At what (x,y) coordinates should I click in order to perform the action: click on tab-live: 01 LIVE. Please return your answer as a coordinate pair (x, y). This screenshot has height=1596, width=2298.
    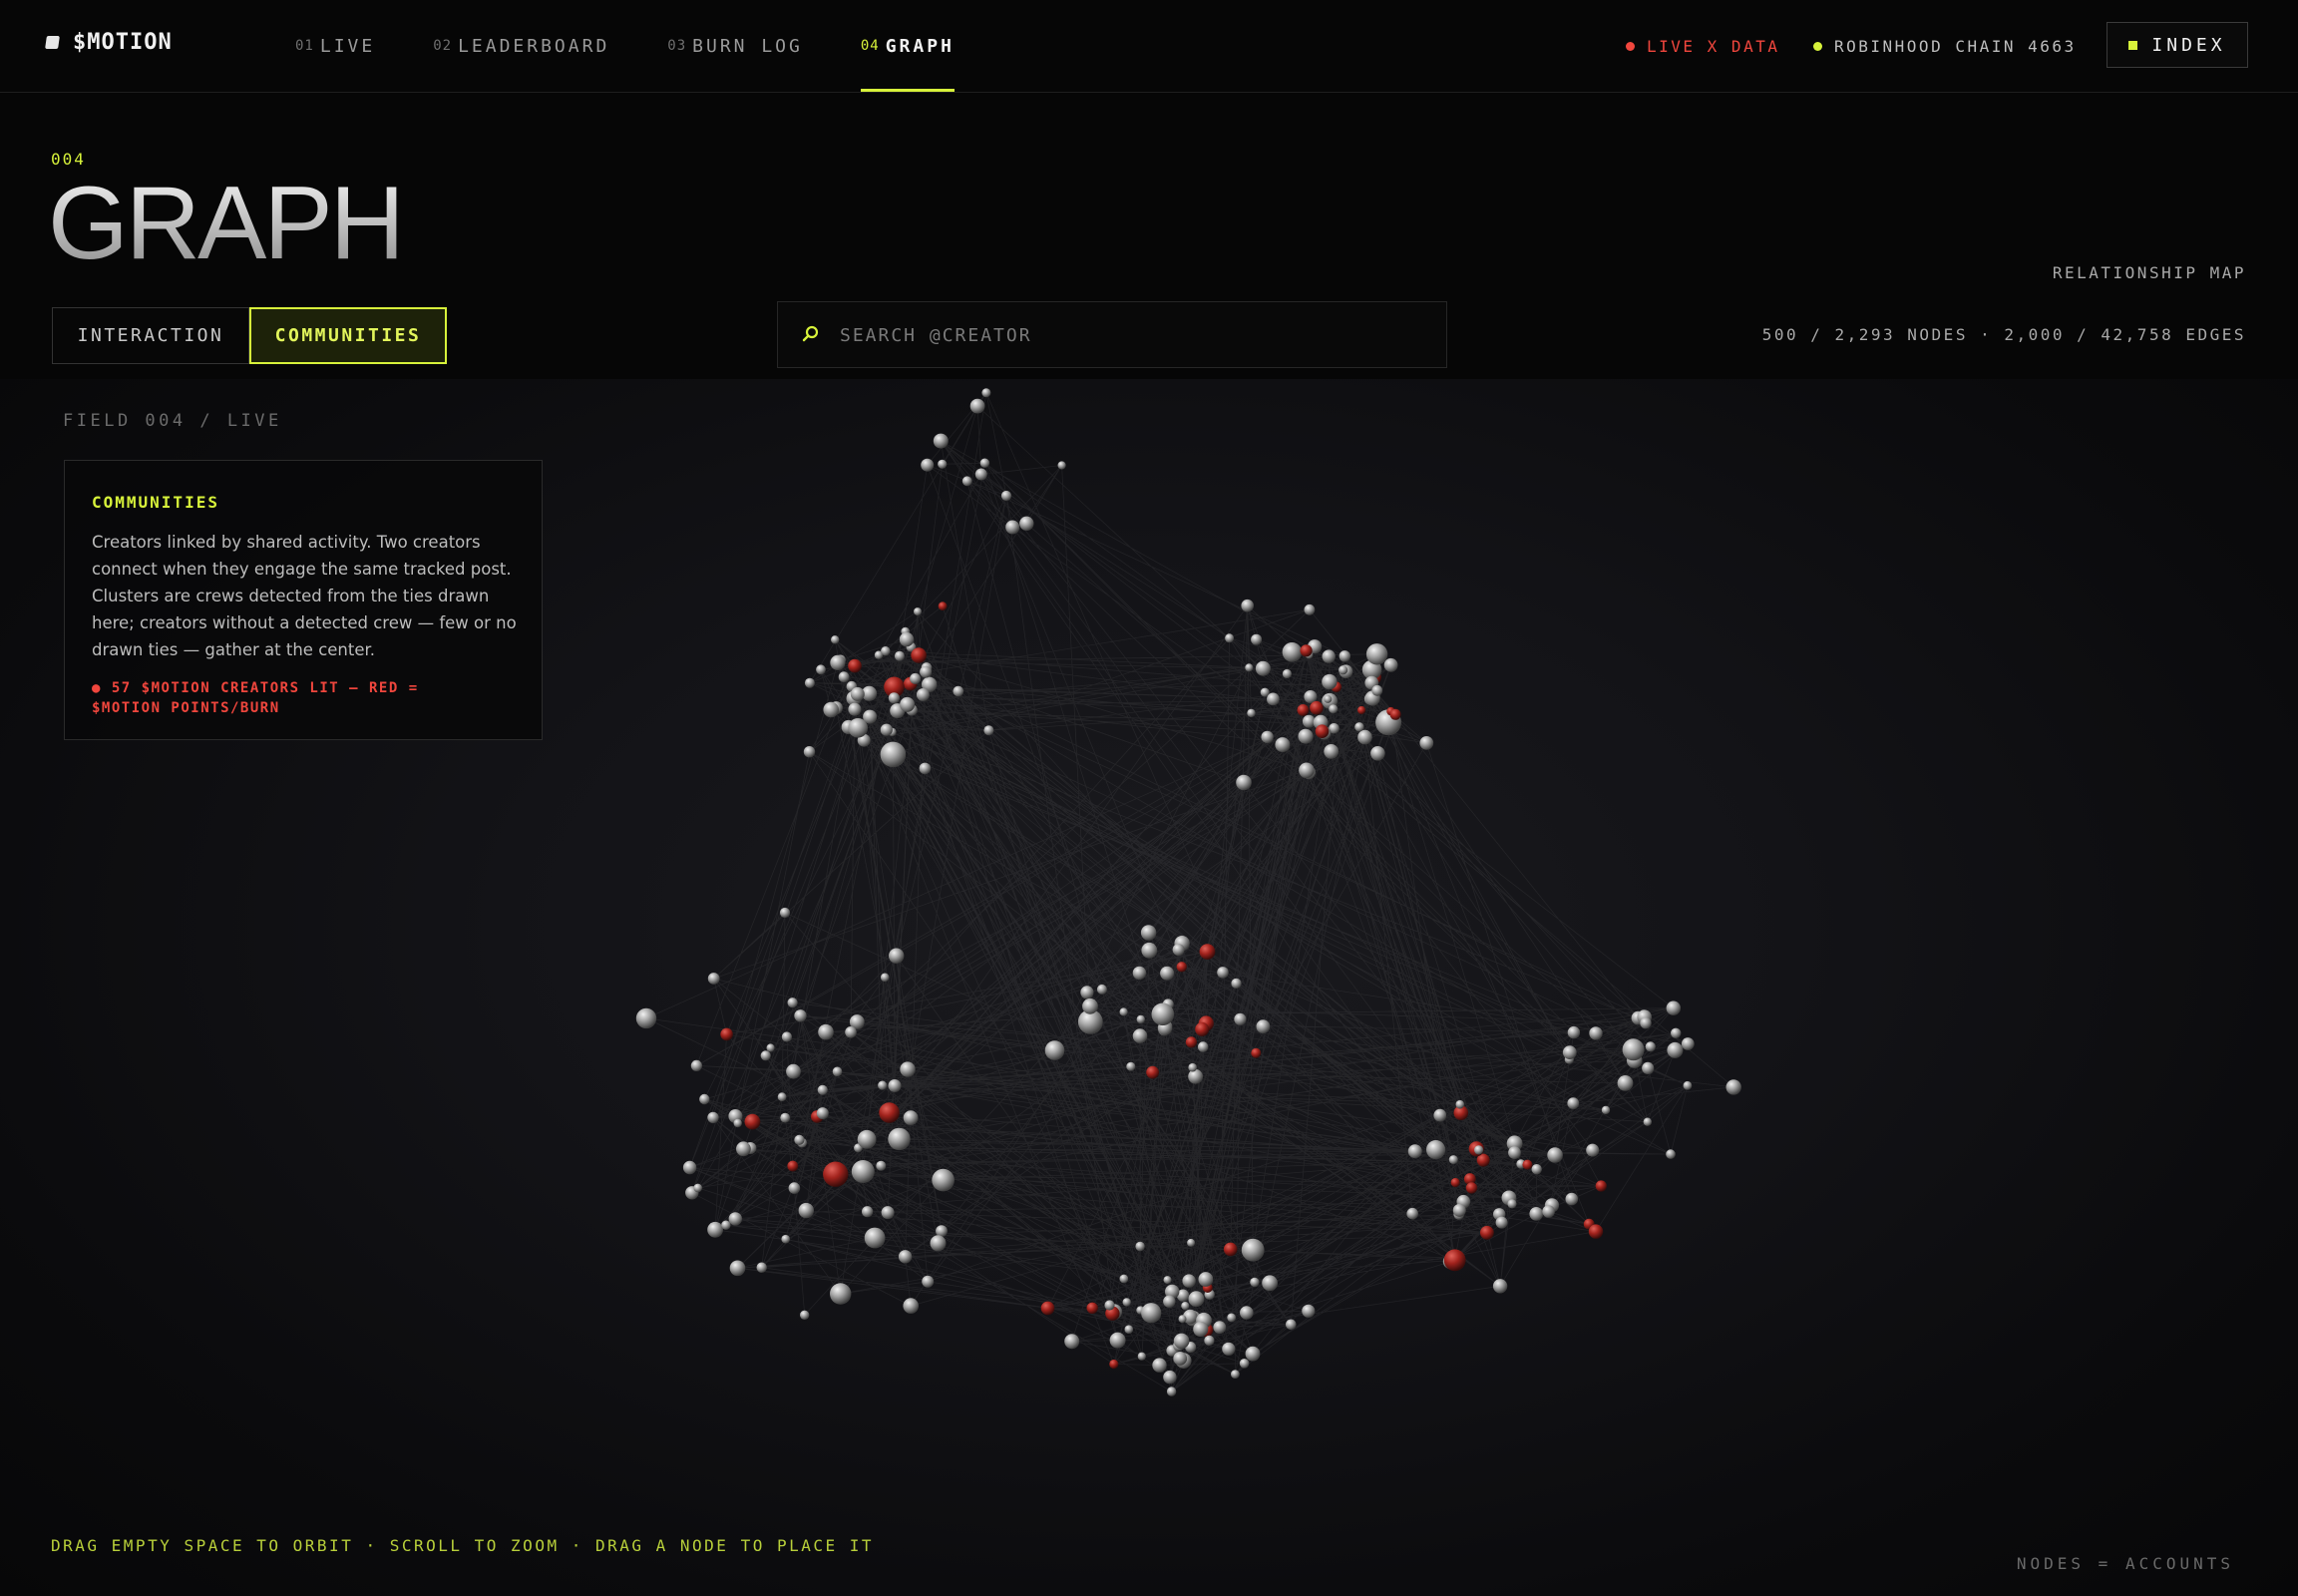
    Looking at the image, I should click on (335, 46).